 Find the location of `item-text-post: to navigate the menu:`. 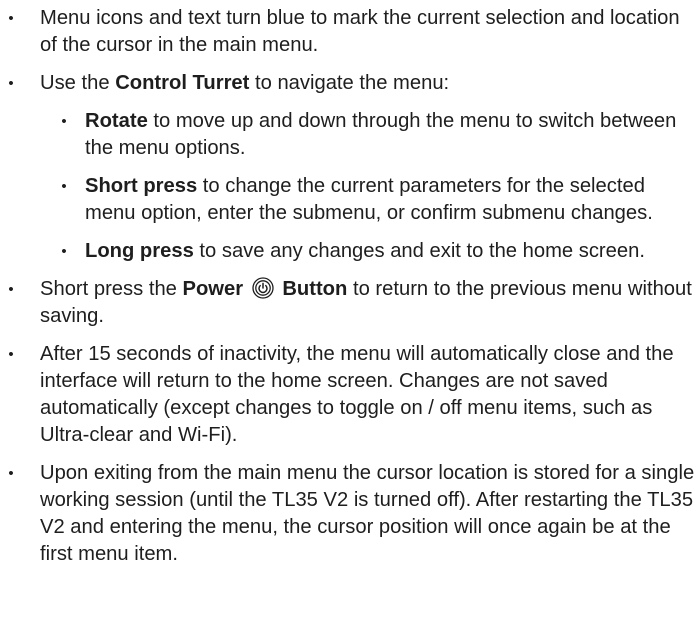

item-text-post: to navigate the menu: is located at coordinates (349, 83).